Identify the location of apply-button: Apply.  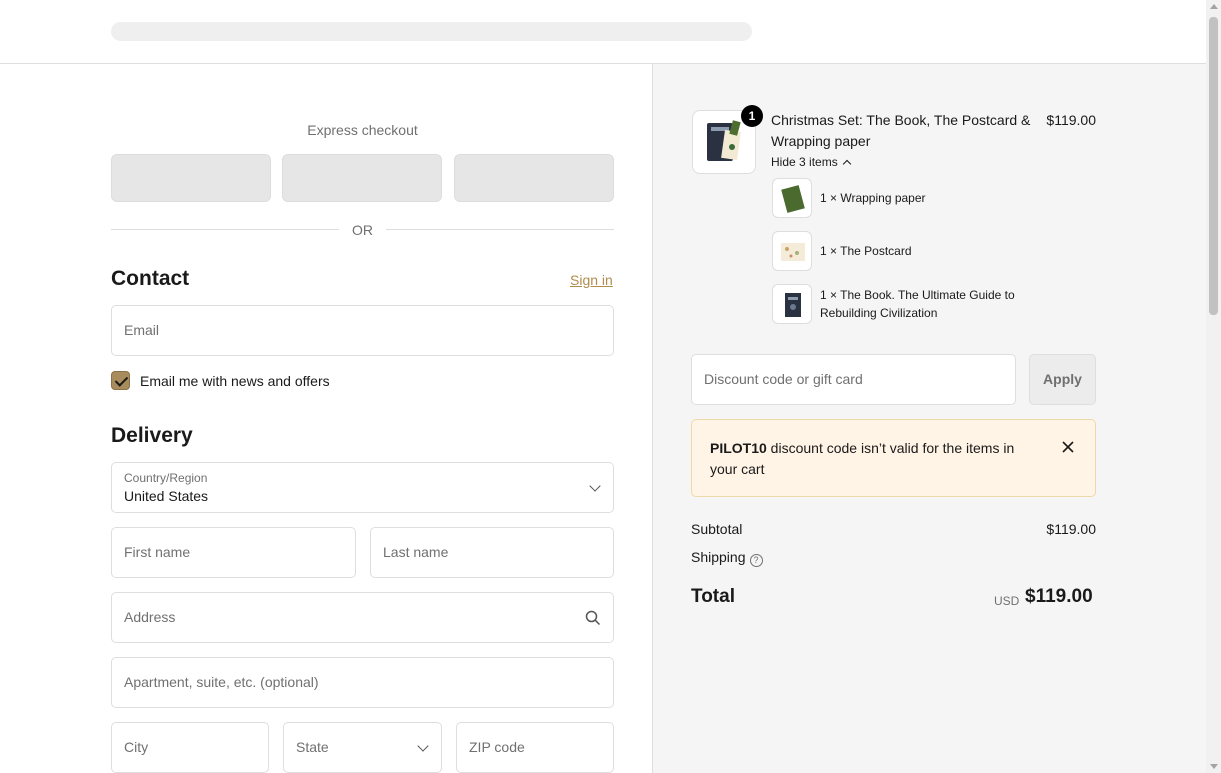
(1062, 379).